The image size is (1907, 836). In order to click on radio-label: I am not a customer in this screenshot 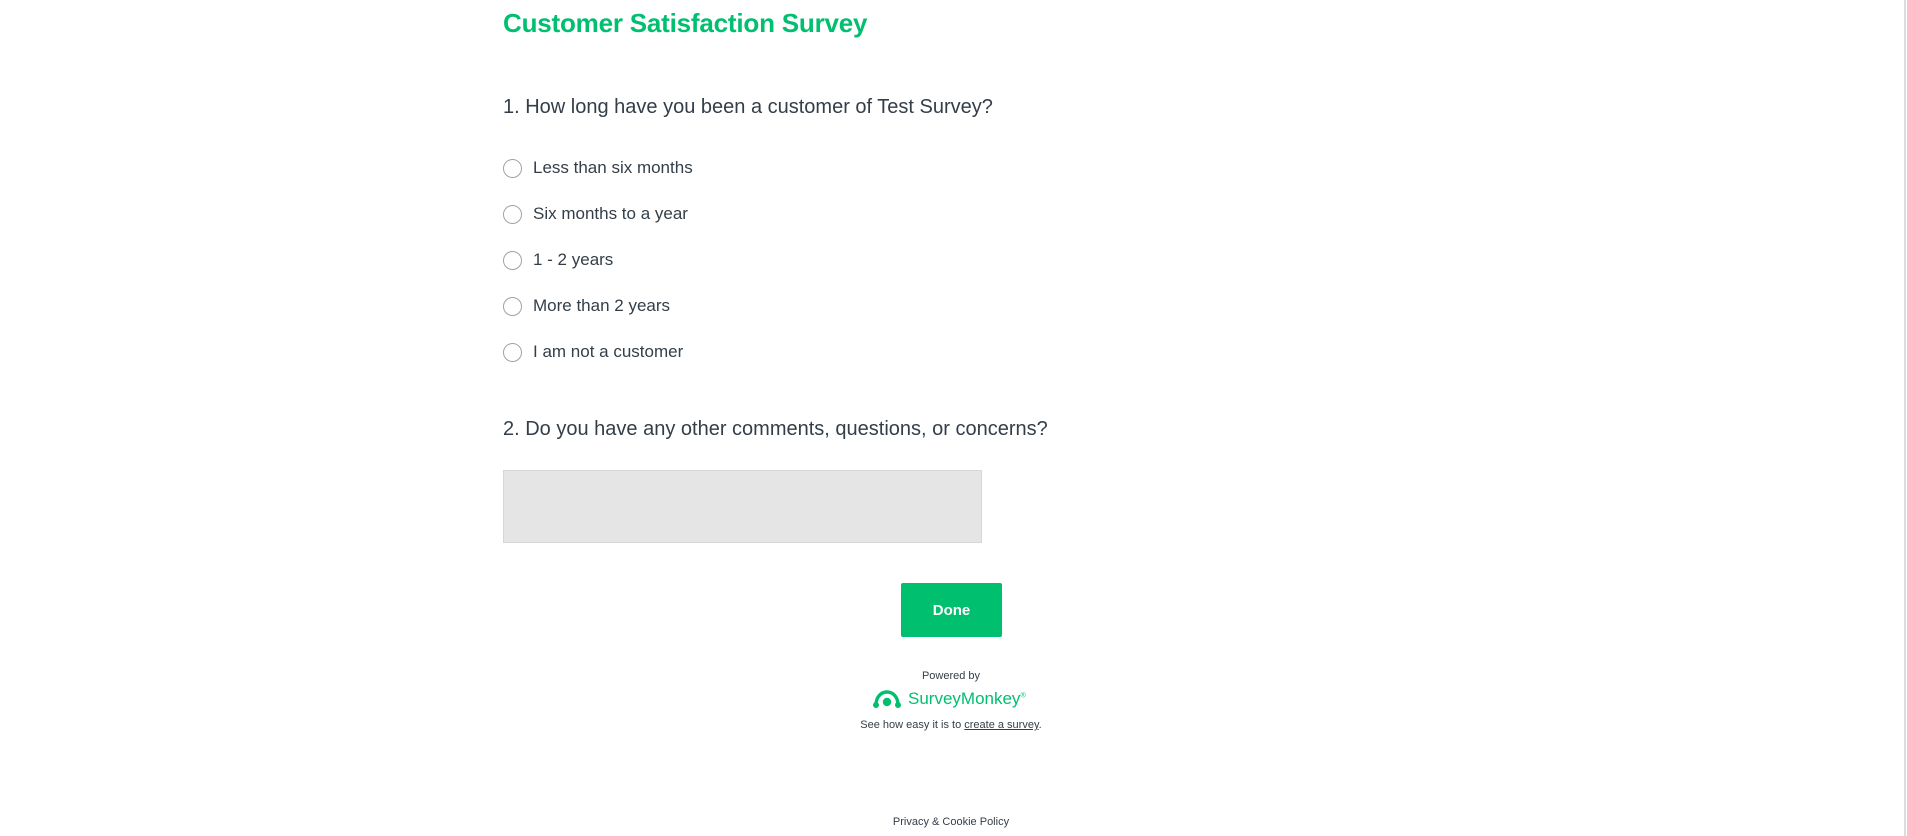, I will do `click(608, 352)`.